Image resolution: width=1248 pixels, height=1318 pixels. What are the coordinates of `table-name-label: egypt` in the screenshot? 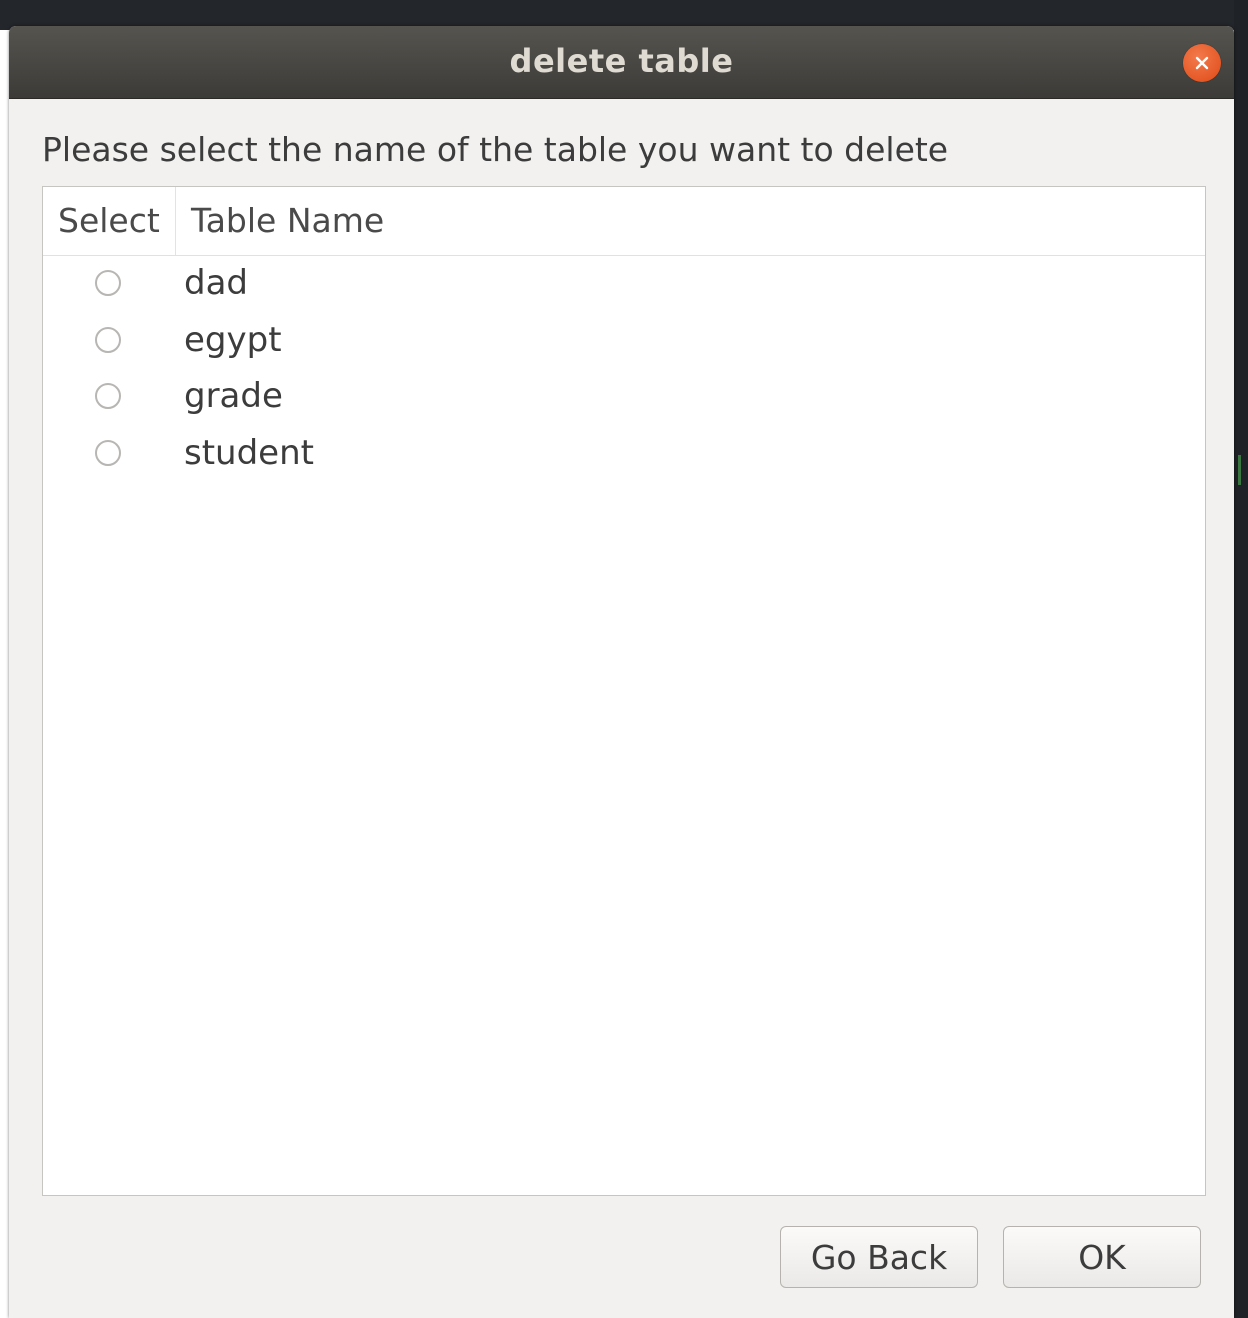 It's located at (233, 339).